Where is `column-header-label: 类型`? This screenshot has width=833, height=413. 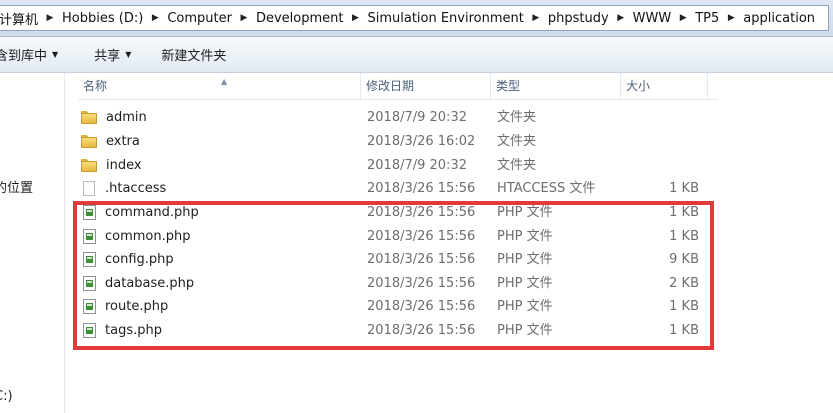 column-header-label: 类型 is located at coordinates (508, 86).